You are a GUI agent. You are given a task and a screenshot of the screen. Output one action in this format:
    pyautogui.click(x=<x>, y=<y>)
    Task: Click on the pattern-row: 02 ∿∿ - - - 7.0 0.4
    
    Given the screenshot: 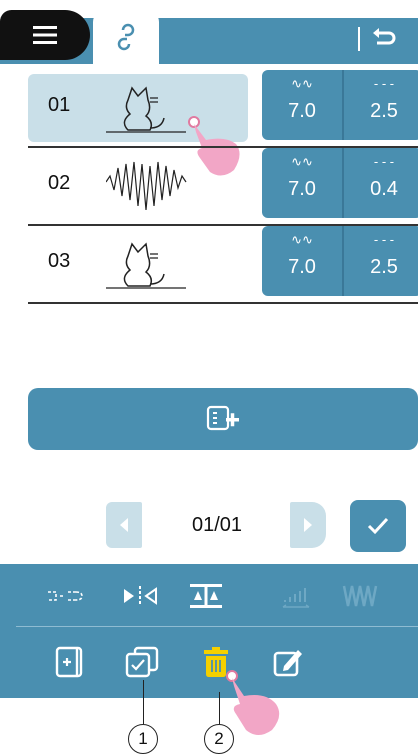 What is the action you would take?
    pyautogui.click(x=216, y=187)
    